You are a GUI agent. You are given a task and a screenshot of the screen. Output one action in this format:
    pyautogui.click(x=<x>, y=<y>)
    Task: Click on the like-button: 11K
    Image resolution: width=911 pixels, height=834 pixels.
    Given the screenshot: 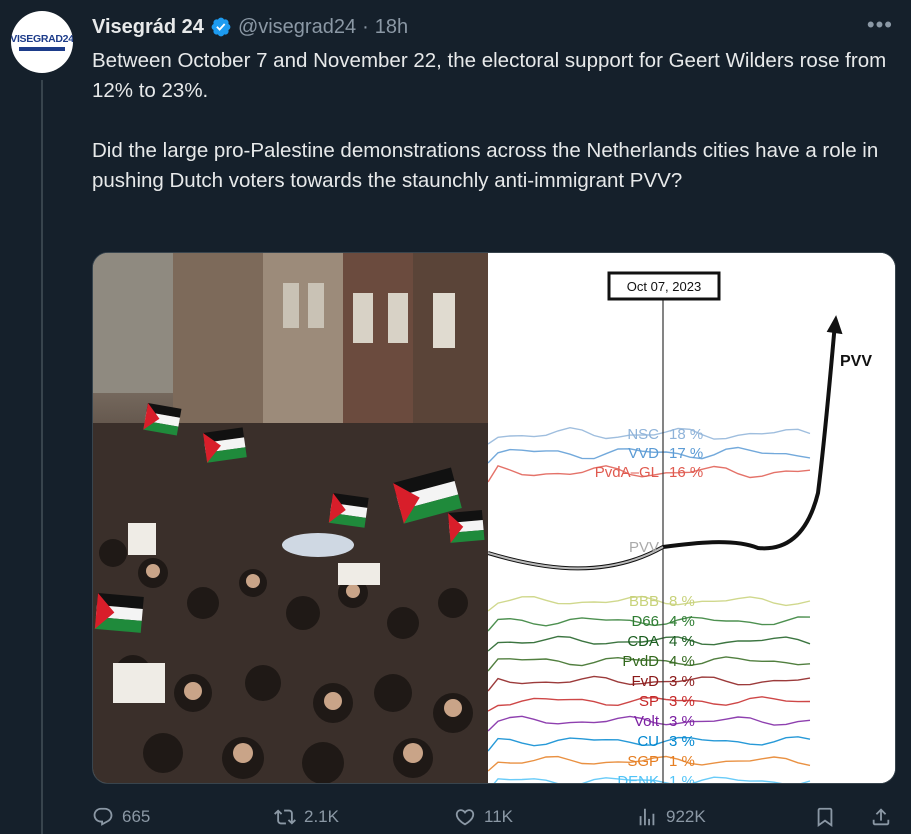 What is the action you would take?
    pyautogui.click(x=483, y=817)
    